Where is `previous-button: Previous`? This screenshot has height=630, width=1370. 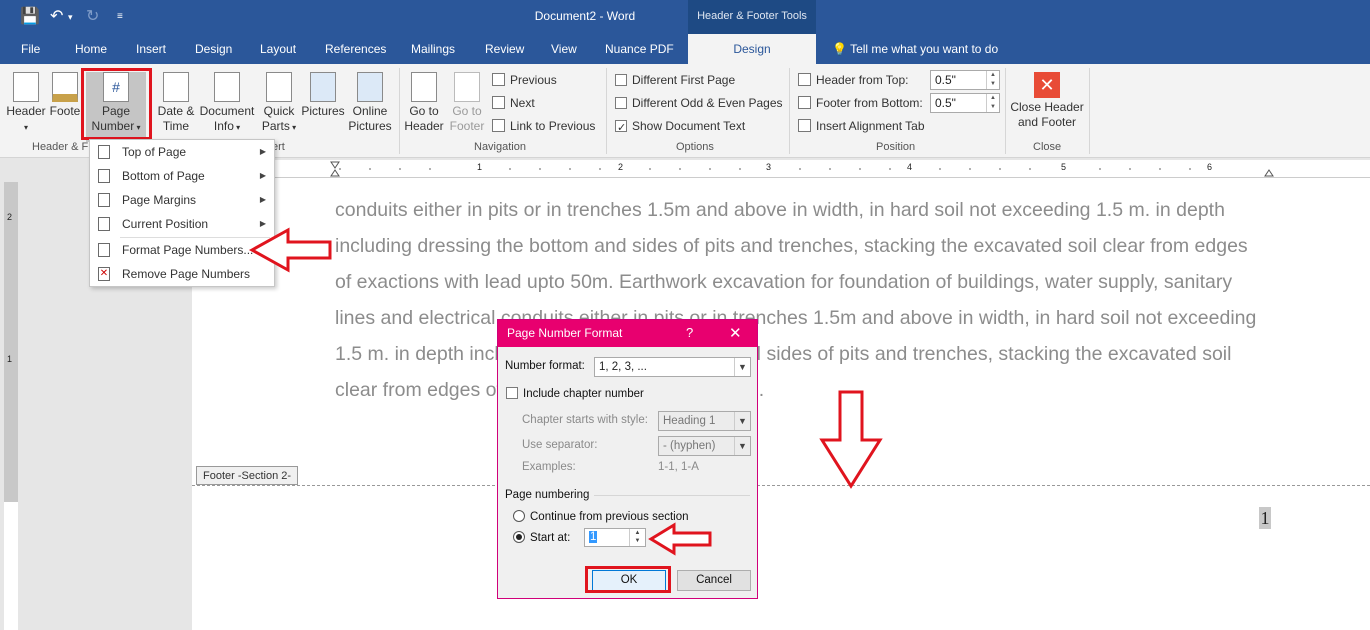
previous-button: Previous is located at coordinates (524, 80).